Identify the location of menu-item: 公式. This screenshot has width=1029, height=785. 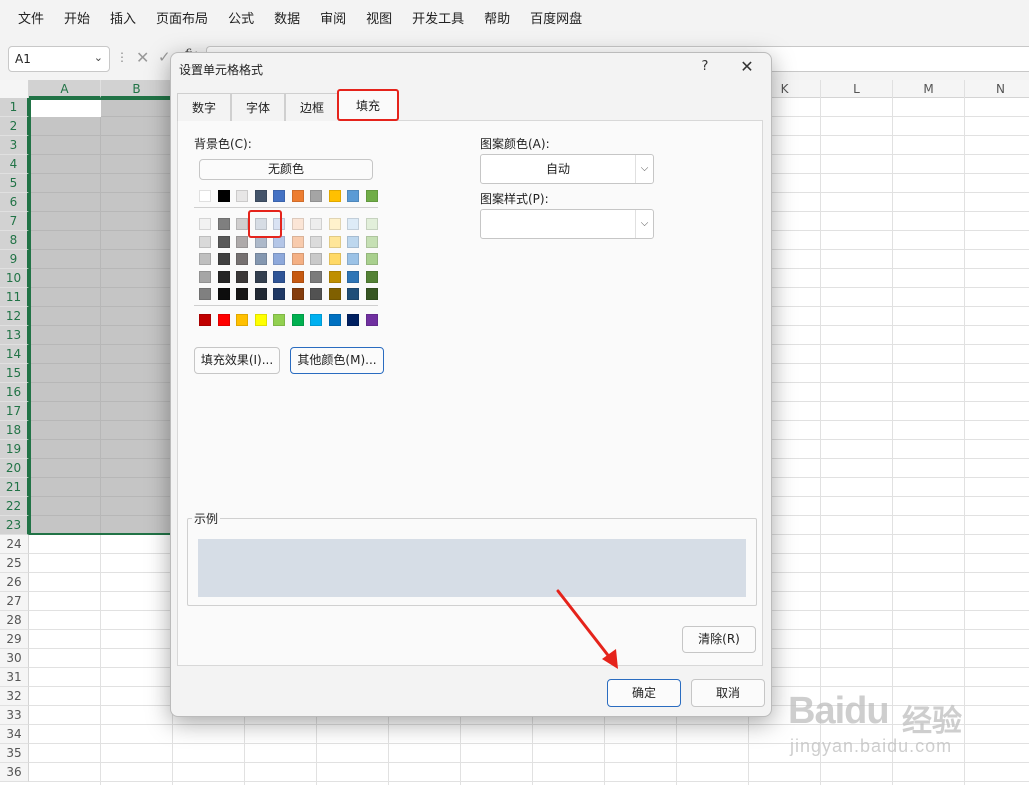
(241, 20).